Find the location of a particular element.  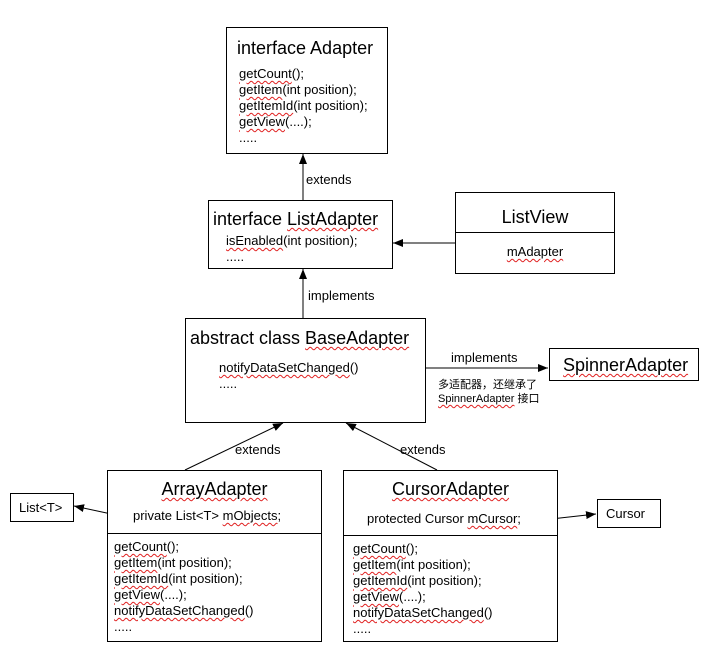

spinneradapter-title: SpinnerAdapter is located at coordinates (626, 365).